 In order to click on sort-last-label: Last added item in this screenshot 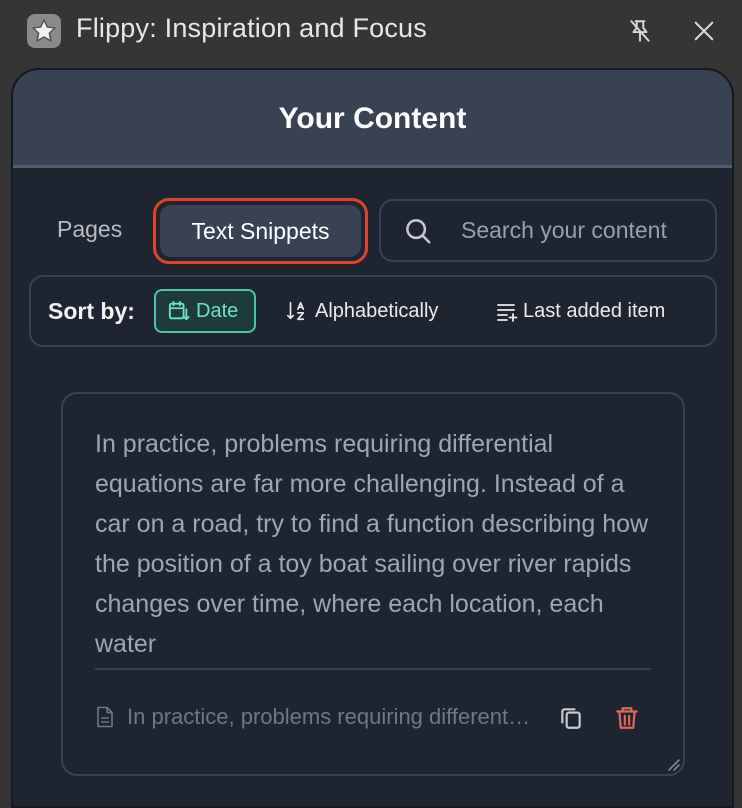, I will do `click(594, 310)`.